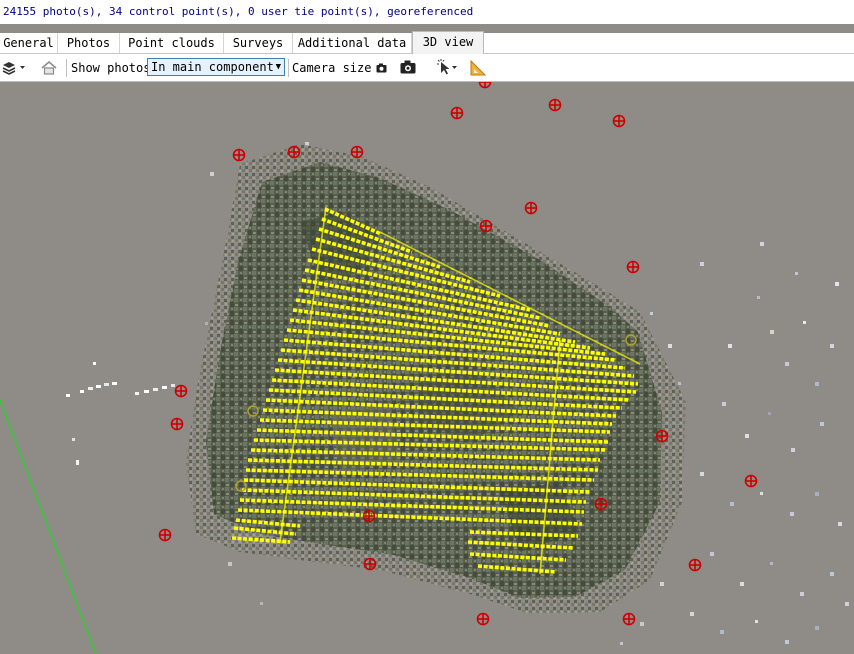 The width and height of the screenshot is (854, 654). What do you see at coordinates (14, 68) in the screenshot?
I see `layers-icon` at bounding box center [14, 68].